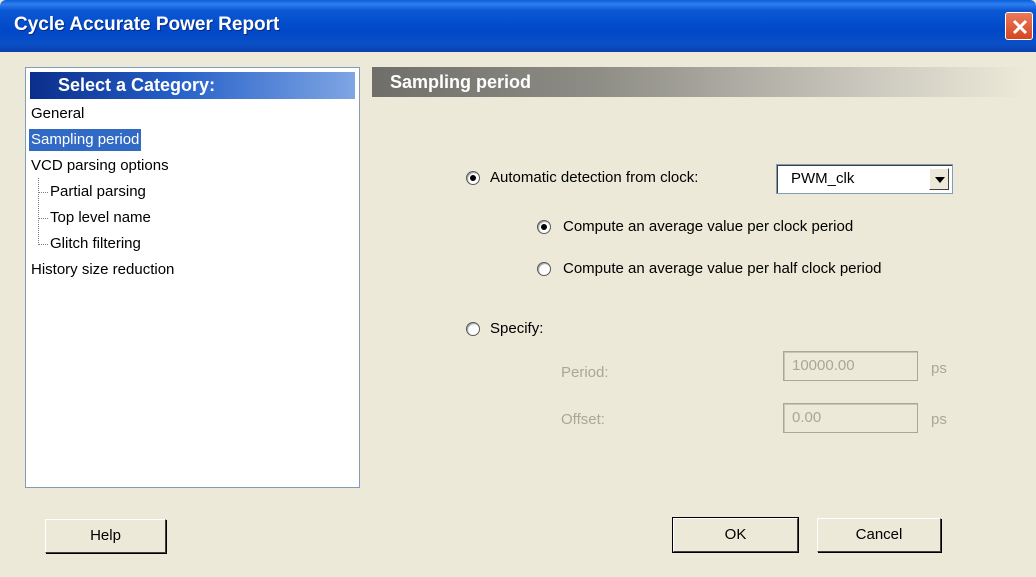  What do you see at coordinates (879, 535) in the screenshot?
I see `cancel-button: Cancel` at bounding box center [879, 535].